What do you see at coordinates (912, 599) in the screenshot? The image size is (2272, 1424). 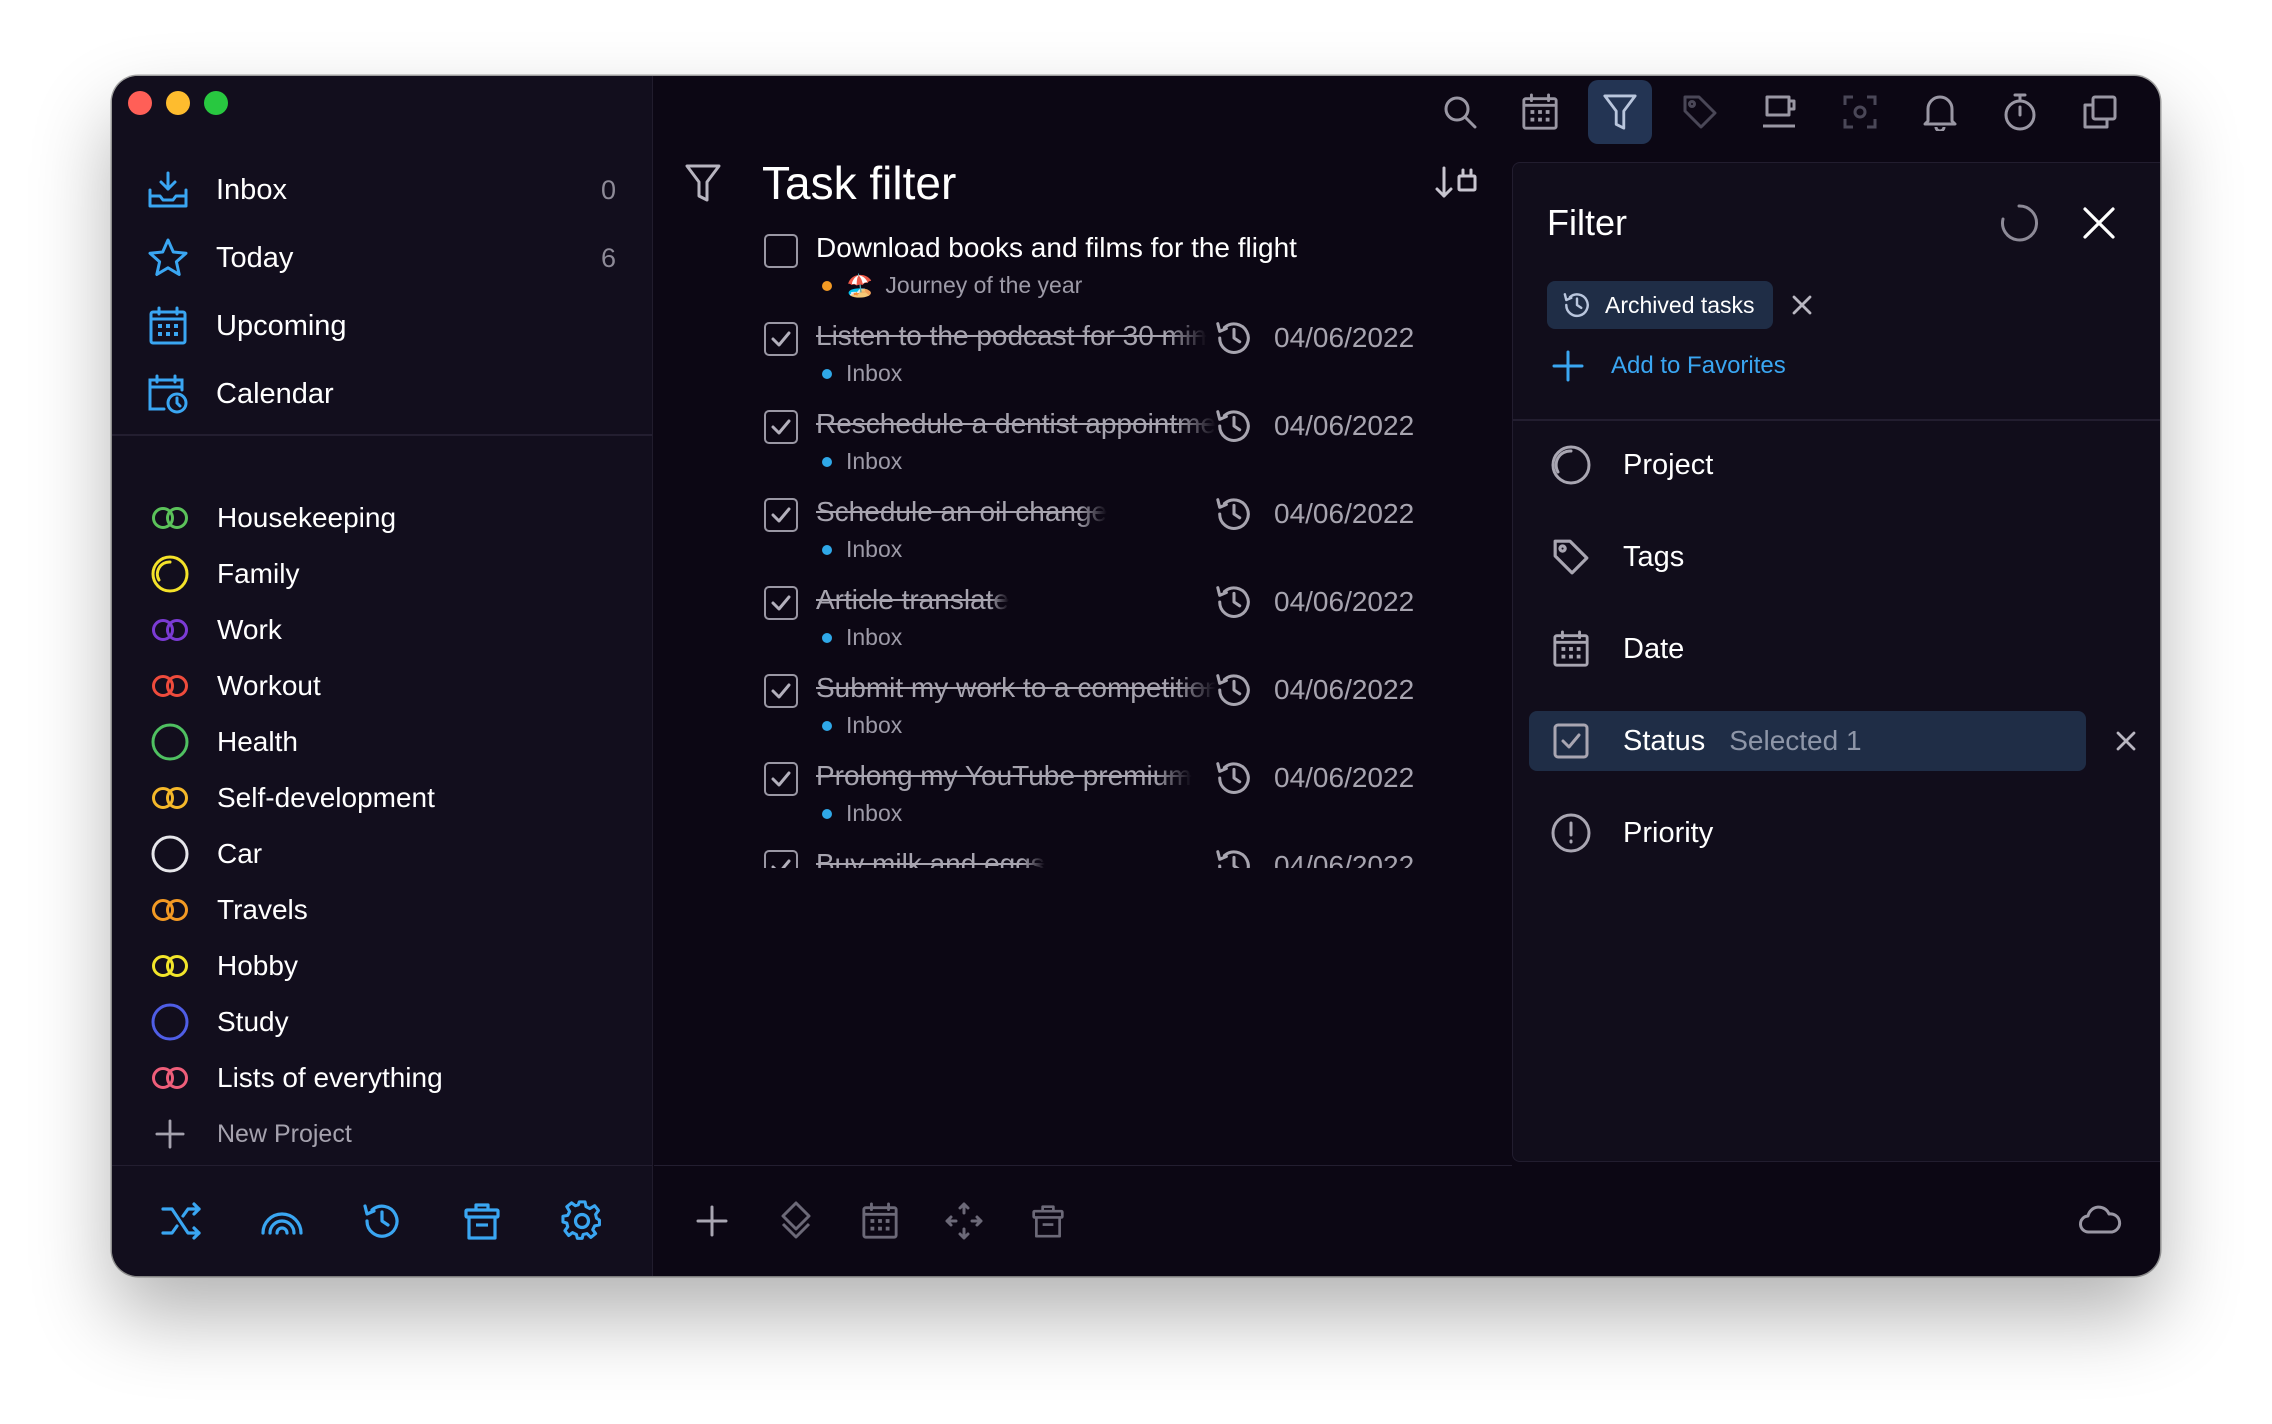 I see `task-title: Article translate` at bounding box center [912, 599].